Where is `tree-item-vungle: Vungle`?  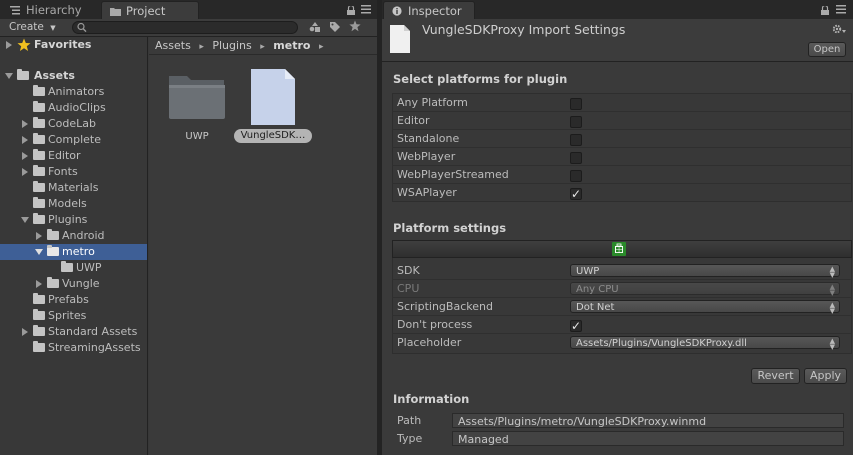 tree-item-vungle: Vungle is located at coordinates (73, 284).